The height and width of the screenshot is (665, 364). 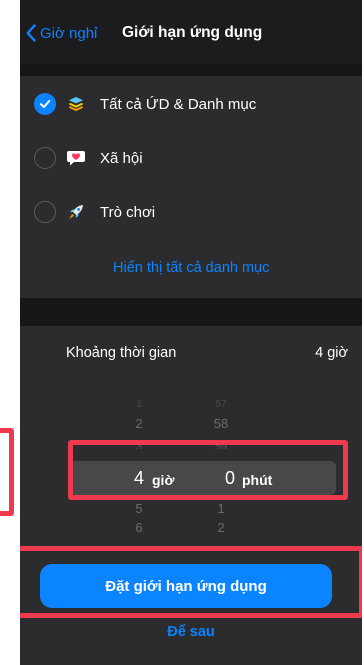 What do you see at coordinates (191, 268) in the screenshot?
I see `show-all-categories-link: Hiển thị tất cả danh mục` at bounding box center [191, 268].